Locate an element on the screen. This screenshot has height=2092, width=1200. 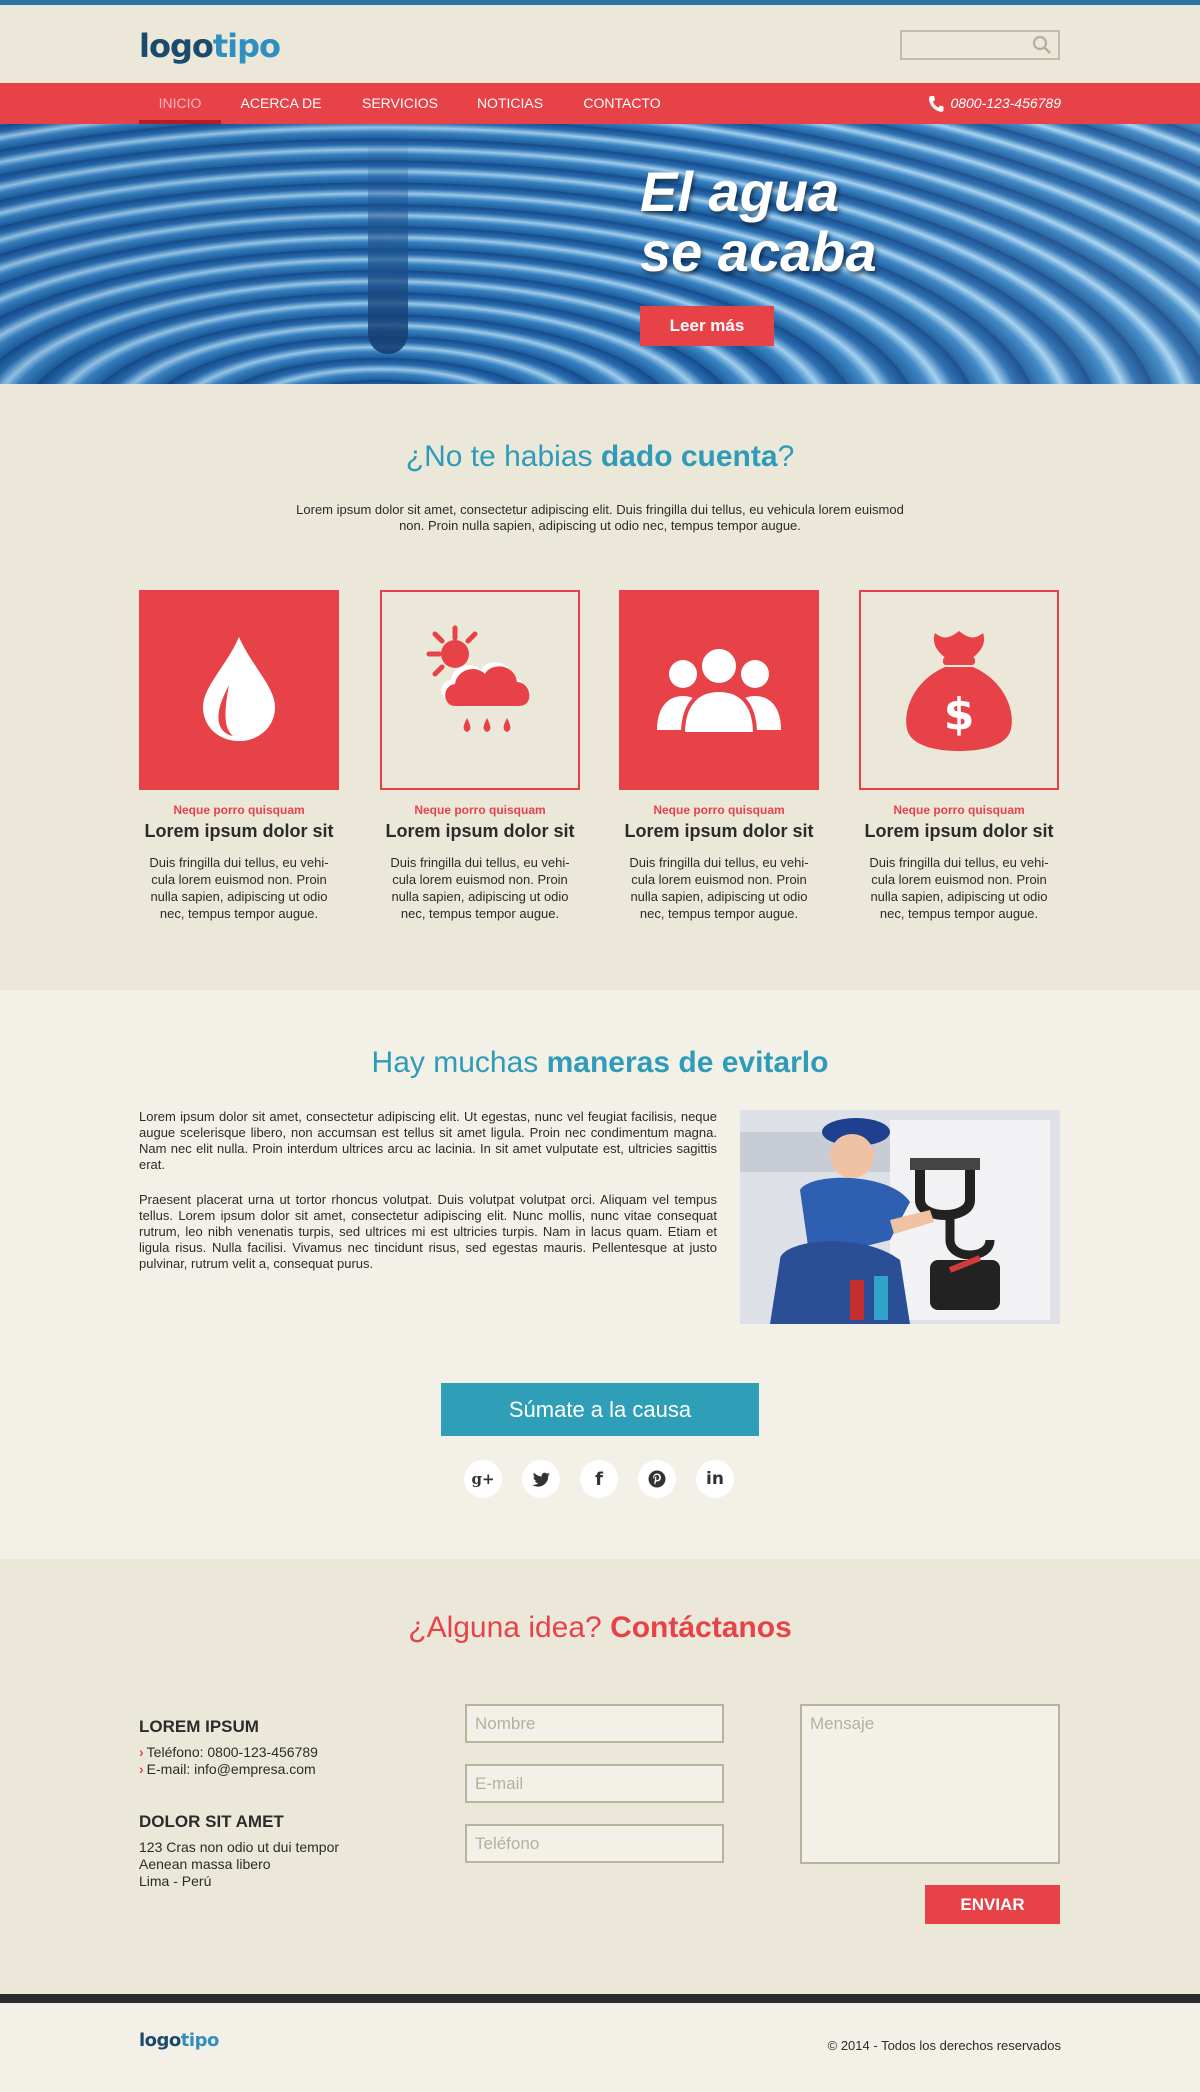
twitter-icon is located at coordinates (541, 1479).